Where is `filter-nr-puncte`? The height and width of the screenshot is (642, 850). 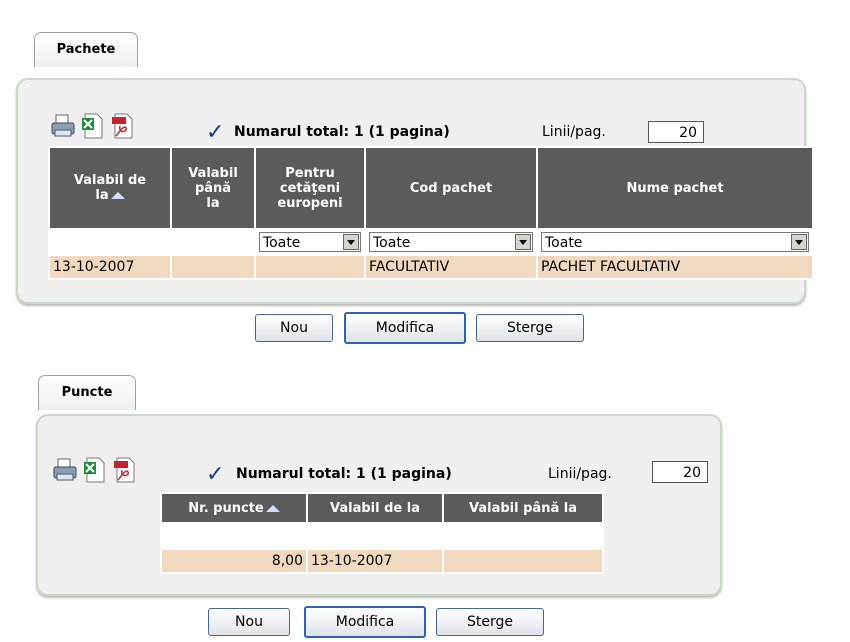 filter-nr-puncte is located at coordinates (234, 536).